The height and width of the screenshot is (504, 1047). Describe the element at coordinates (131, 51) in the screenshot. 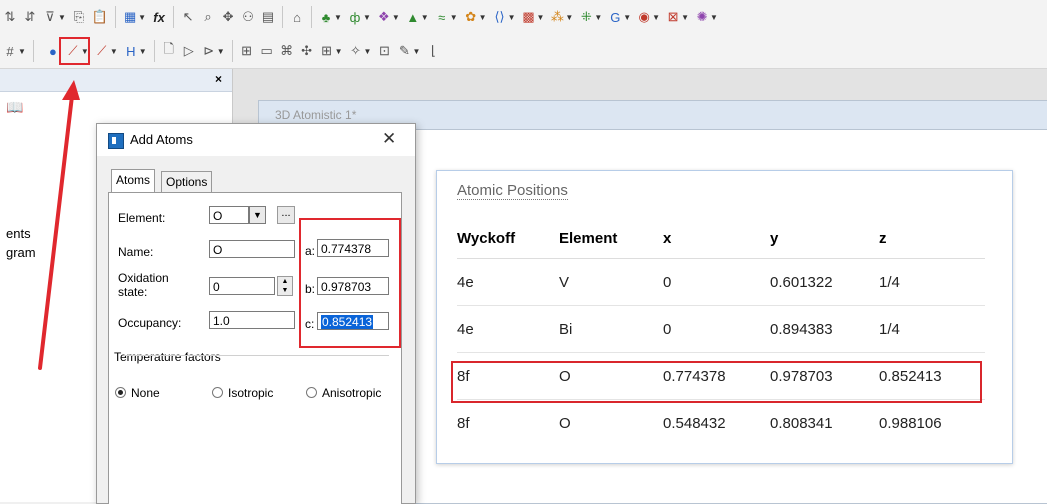

I see `hydrogen-icon: H` at that location.